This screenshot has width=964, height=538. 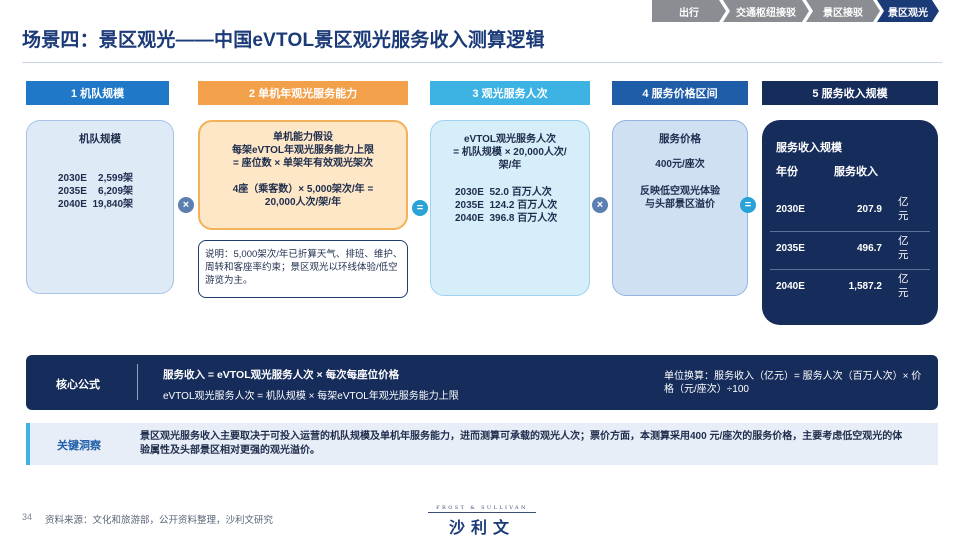 I want to click on fleet-row-2035: 2035E 6,209架, so click(x=96, y=191).